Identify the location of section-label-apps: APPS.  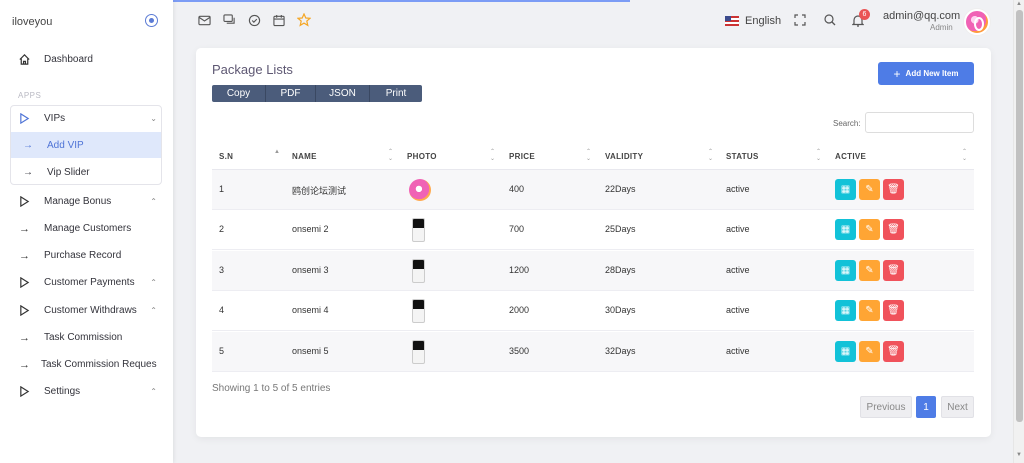
(30, 95).